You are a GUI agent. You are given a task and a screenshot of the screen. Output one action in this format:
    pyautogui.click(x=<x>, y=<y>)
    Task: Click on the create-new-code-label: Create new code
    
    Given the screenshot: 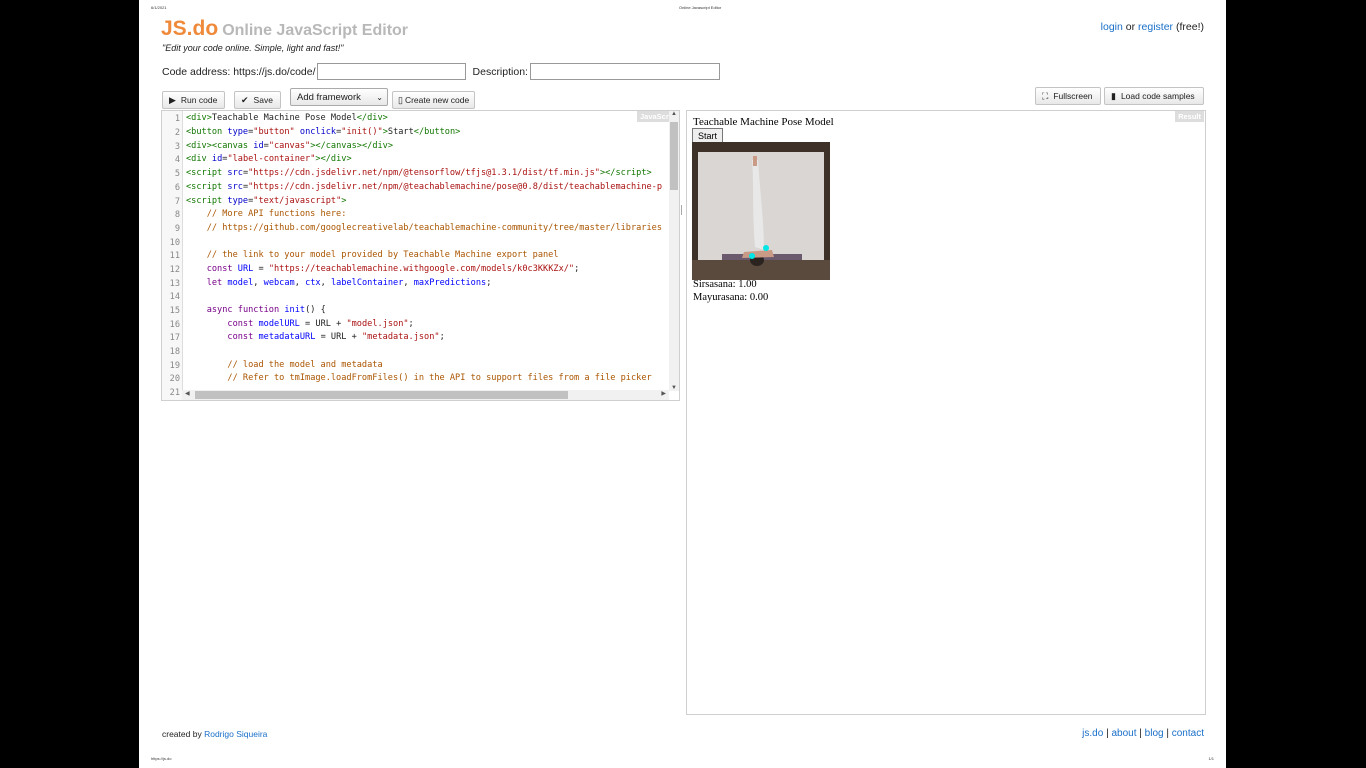 What is the action you would take?
    pyautogui.click(x=437, y=100)
    